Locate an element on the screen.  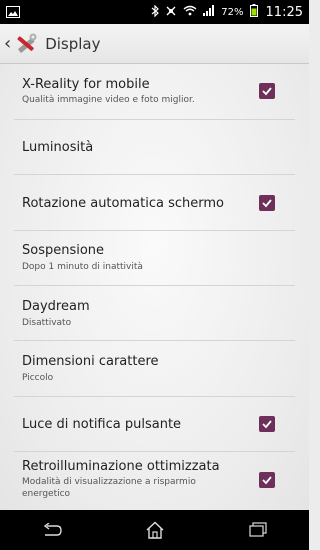
recent-apps-button is located at coordinates (258, 530).